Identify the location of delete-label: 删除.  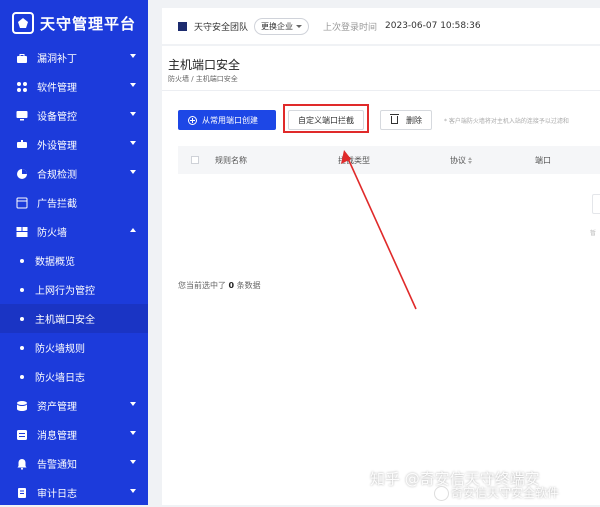
(414, 120).